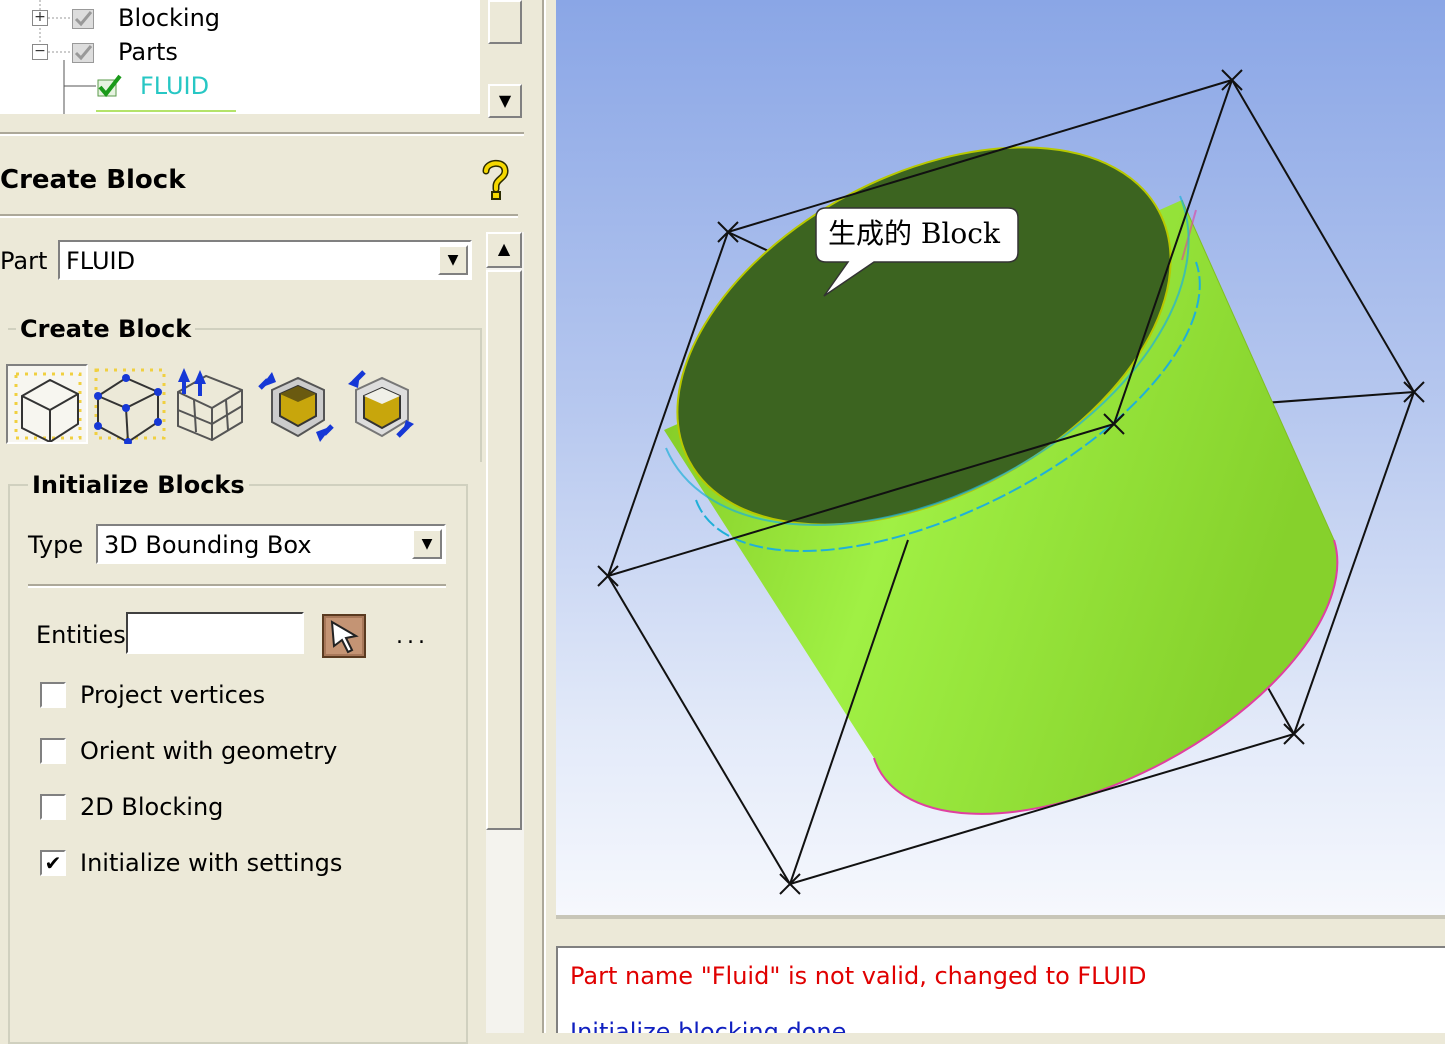 Image resolution: width=1445 pixels, height=1044 pixels. I want to click on type-label: Type, so click(56, 545).